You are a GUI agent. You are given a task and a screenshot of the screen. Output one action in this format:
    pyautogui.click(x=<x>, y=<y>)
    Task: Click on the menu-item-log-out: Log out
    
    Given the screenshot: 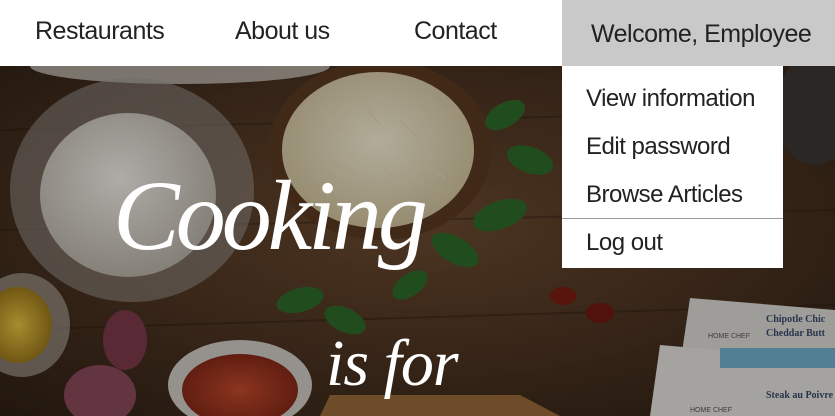 What is the action you would take?
    pyautogui.click(x=672, y=244)
    